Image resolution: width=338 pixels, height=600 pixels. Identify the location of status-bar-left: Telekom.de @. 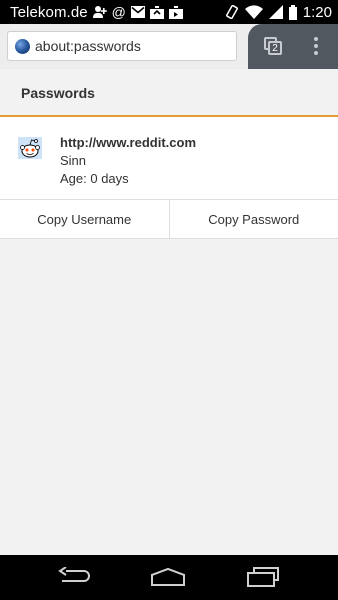
(96, 12).